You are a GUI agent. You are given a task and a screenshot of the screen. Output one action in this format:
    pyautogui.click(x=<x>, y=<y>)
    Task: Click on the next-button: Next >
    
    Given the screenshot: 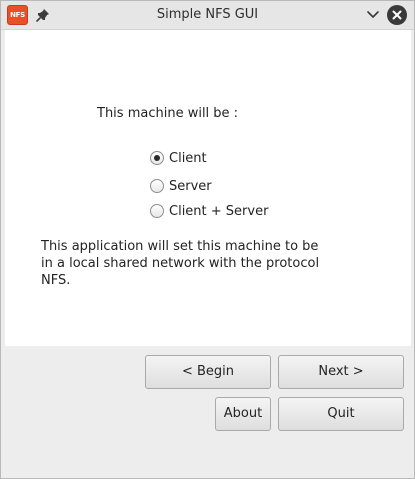 What is the action you would take?
    pyautogui.click(x=341, y=372)
    